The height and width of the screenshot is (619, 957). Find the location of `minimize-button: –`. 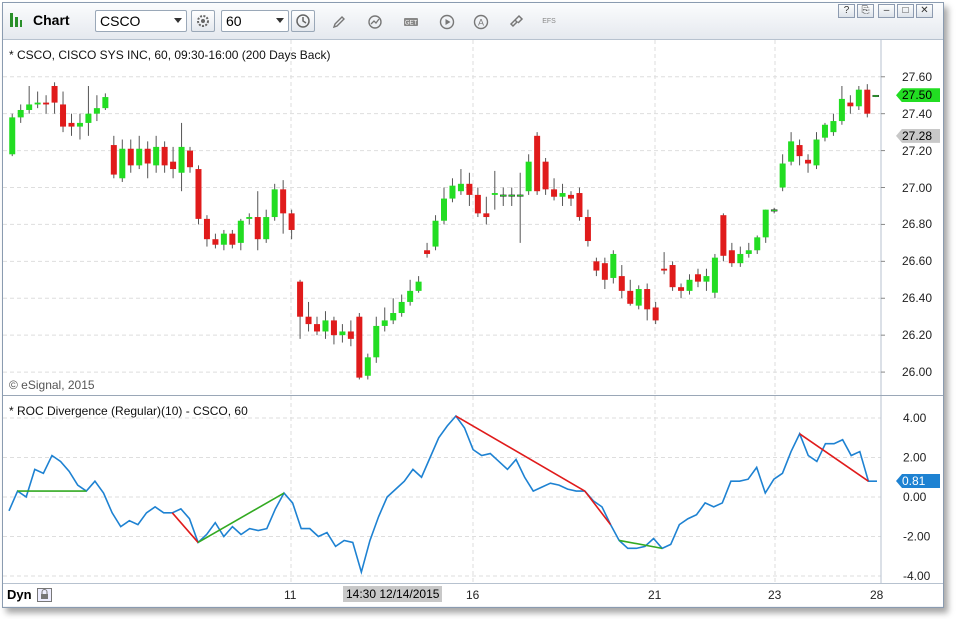

minimize-button: – is located at coordinates (886, 11).